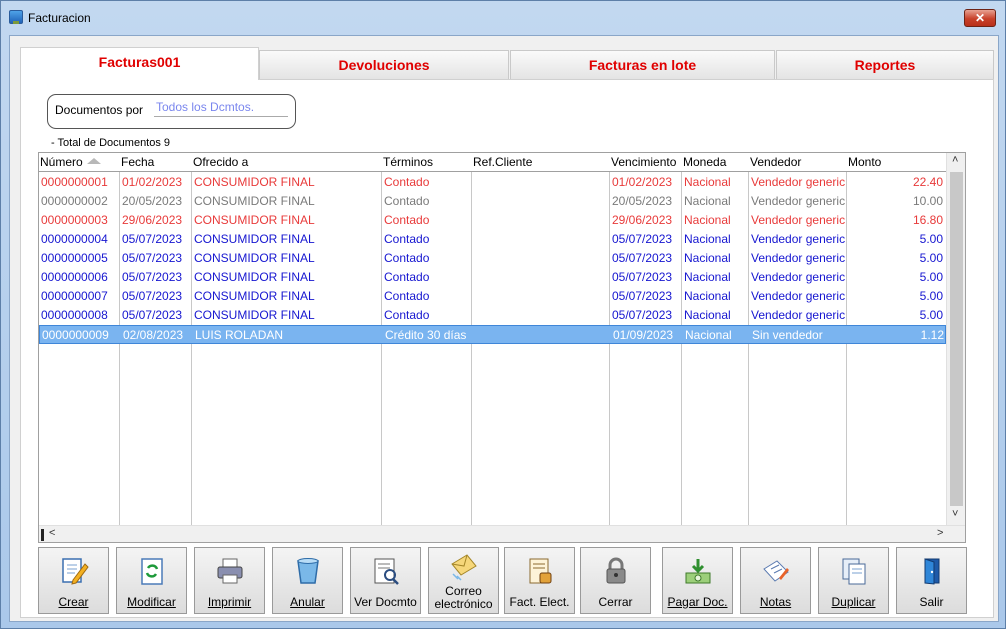 The width and height of the screenshot is (1006, 629). I want to click on cell-monto: 10.00, so click(927, 201).